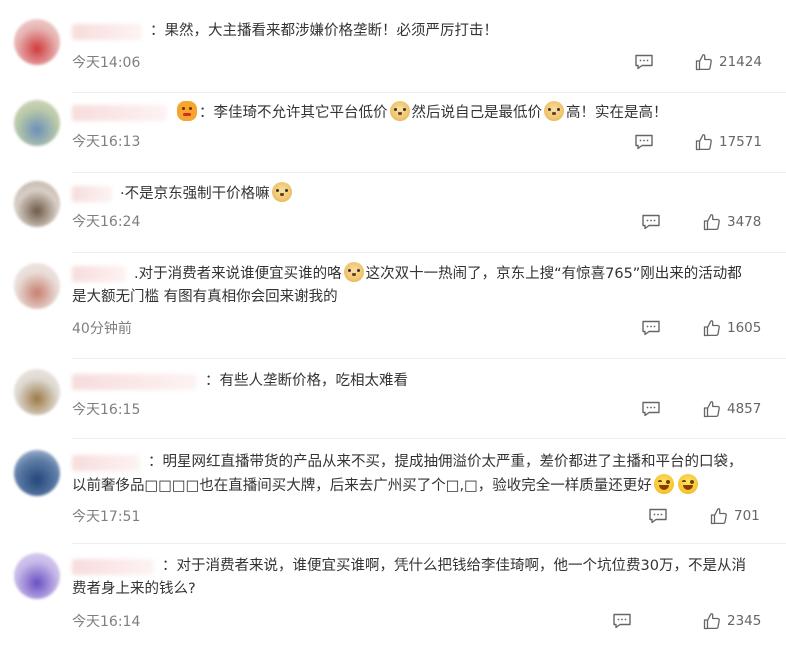 The width and height of the screenshot is (786, 662). Describe the element at coordinates (106, 222) in the screenshot. I see `timestamp: 今天16:24` at that location.